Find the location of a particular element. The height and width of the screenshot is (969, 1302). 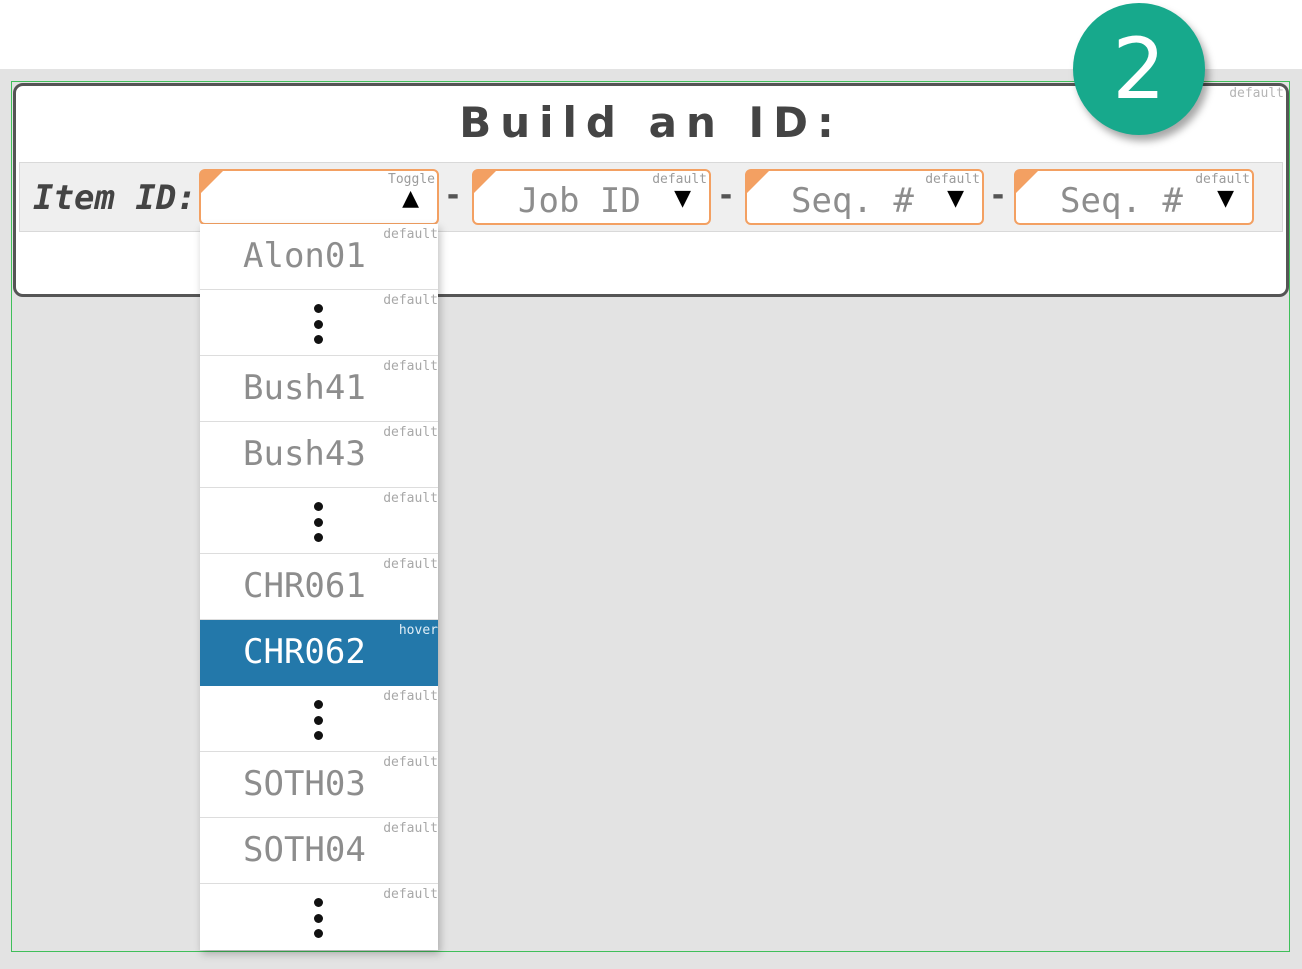

job-id-placeholder: Job ID is located at coordinates (579, 201).